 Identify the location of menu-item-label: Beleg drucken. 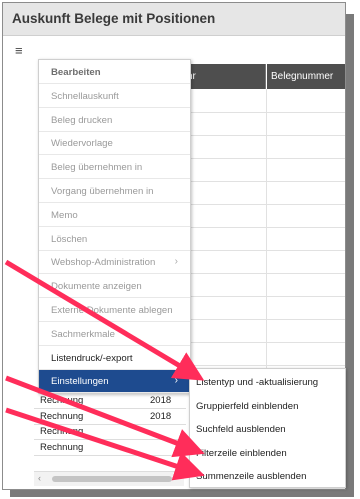
(82, 120).